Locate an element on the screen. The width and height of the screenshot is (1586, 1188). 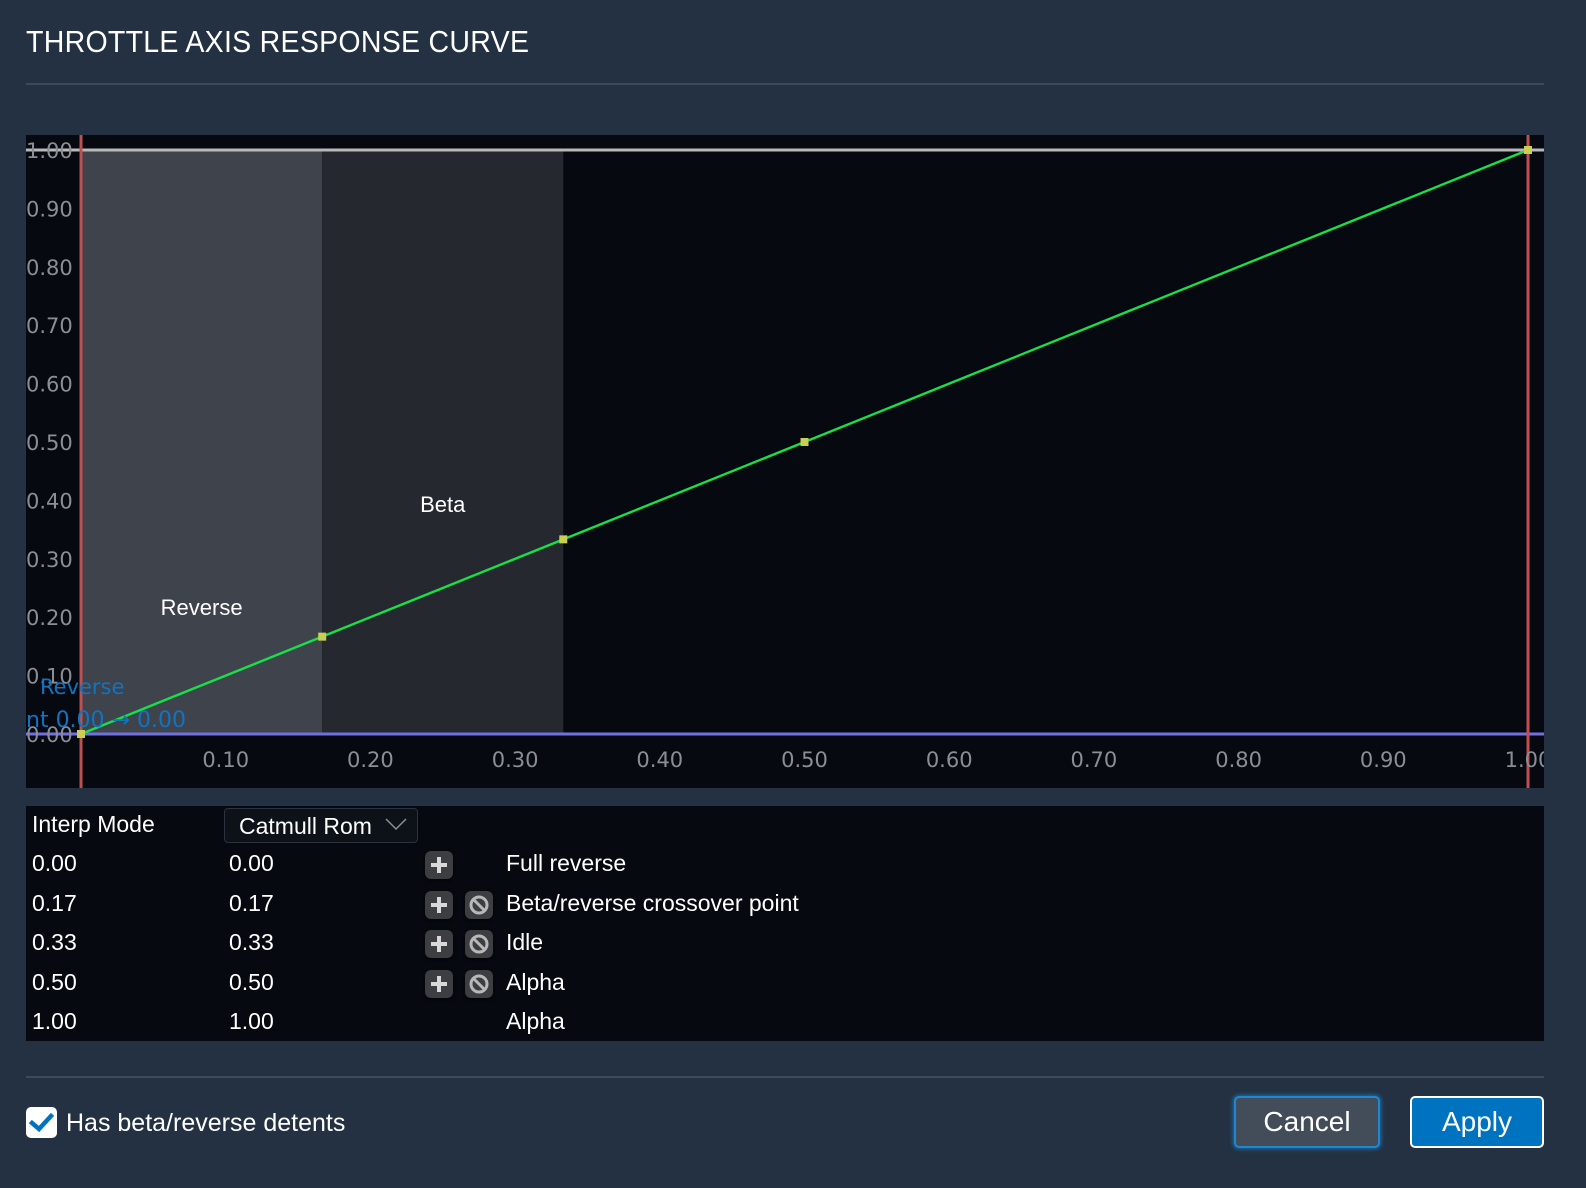
beta-reverse-detents-label: Has beta/reverse detents is located at coordinates (205, 1123).